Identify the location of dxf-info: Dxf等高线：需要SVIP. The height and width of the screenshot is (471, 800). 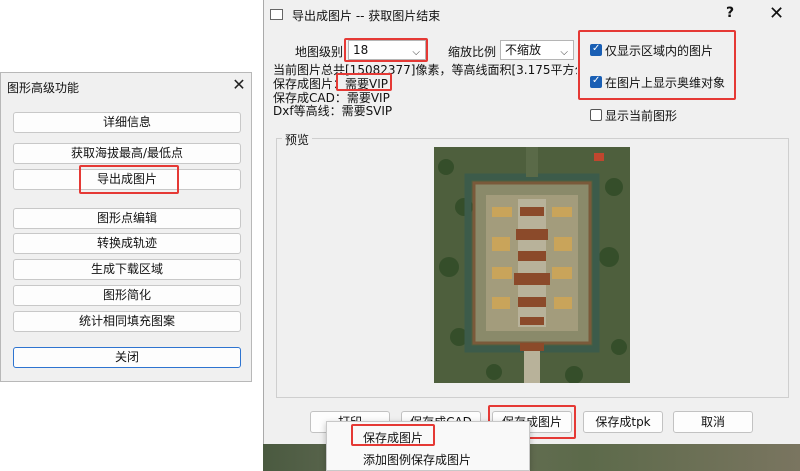
(333, 111).